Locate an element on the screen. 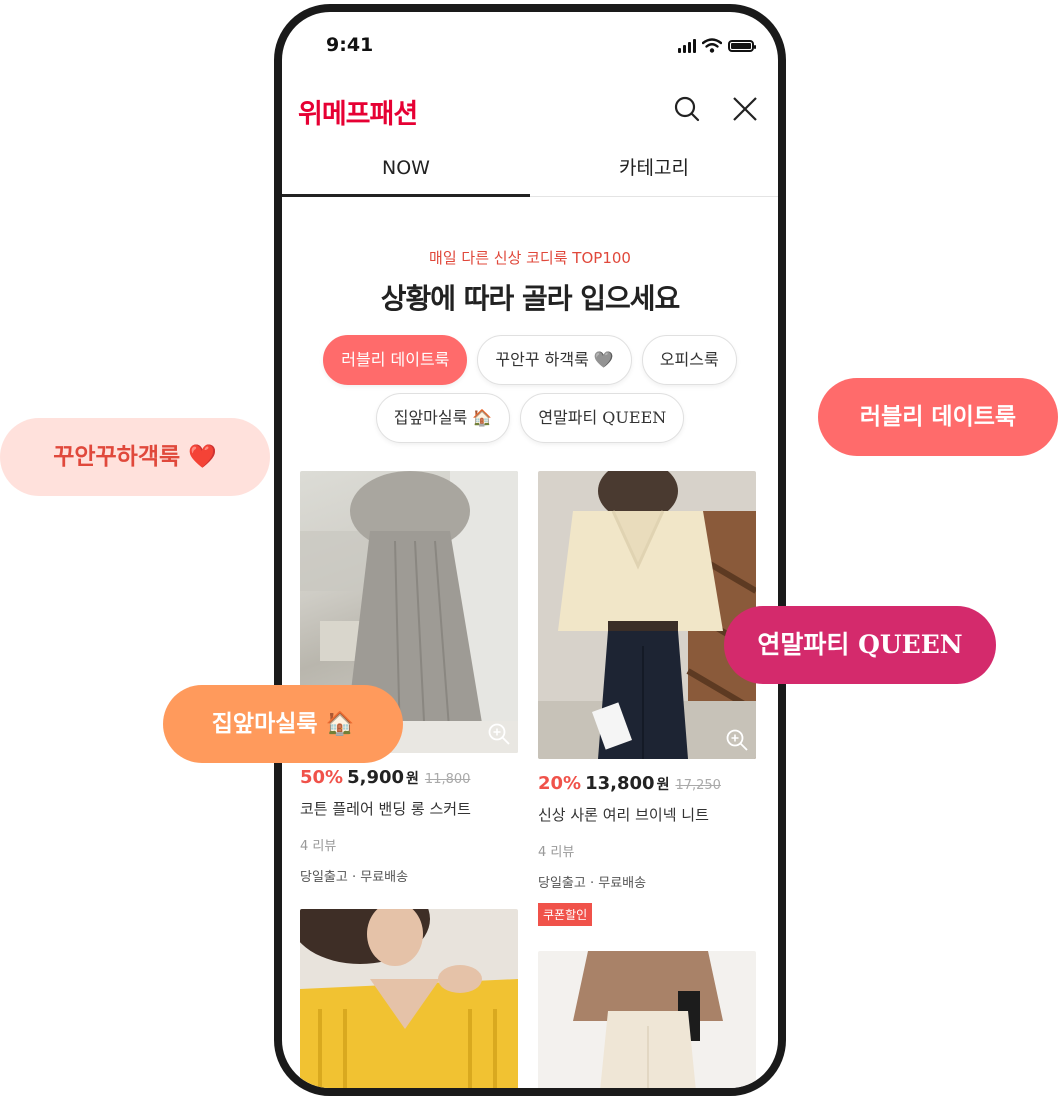  status-time: 9:41 is located at coordinates (350, 45).